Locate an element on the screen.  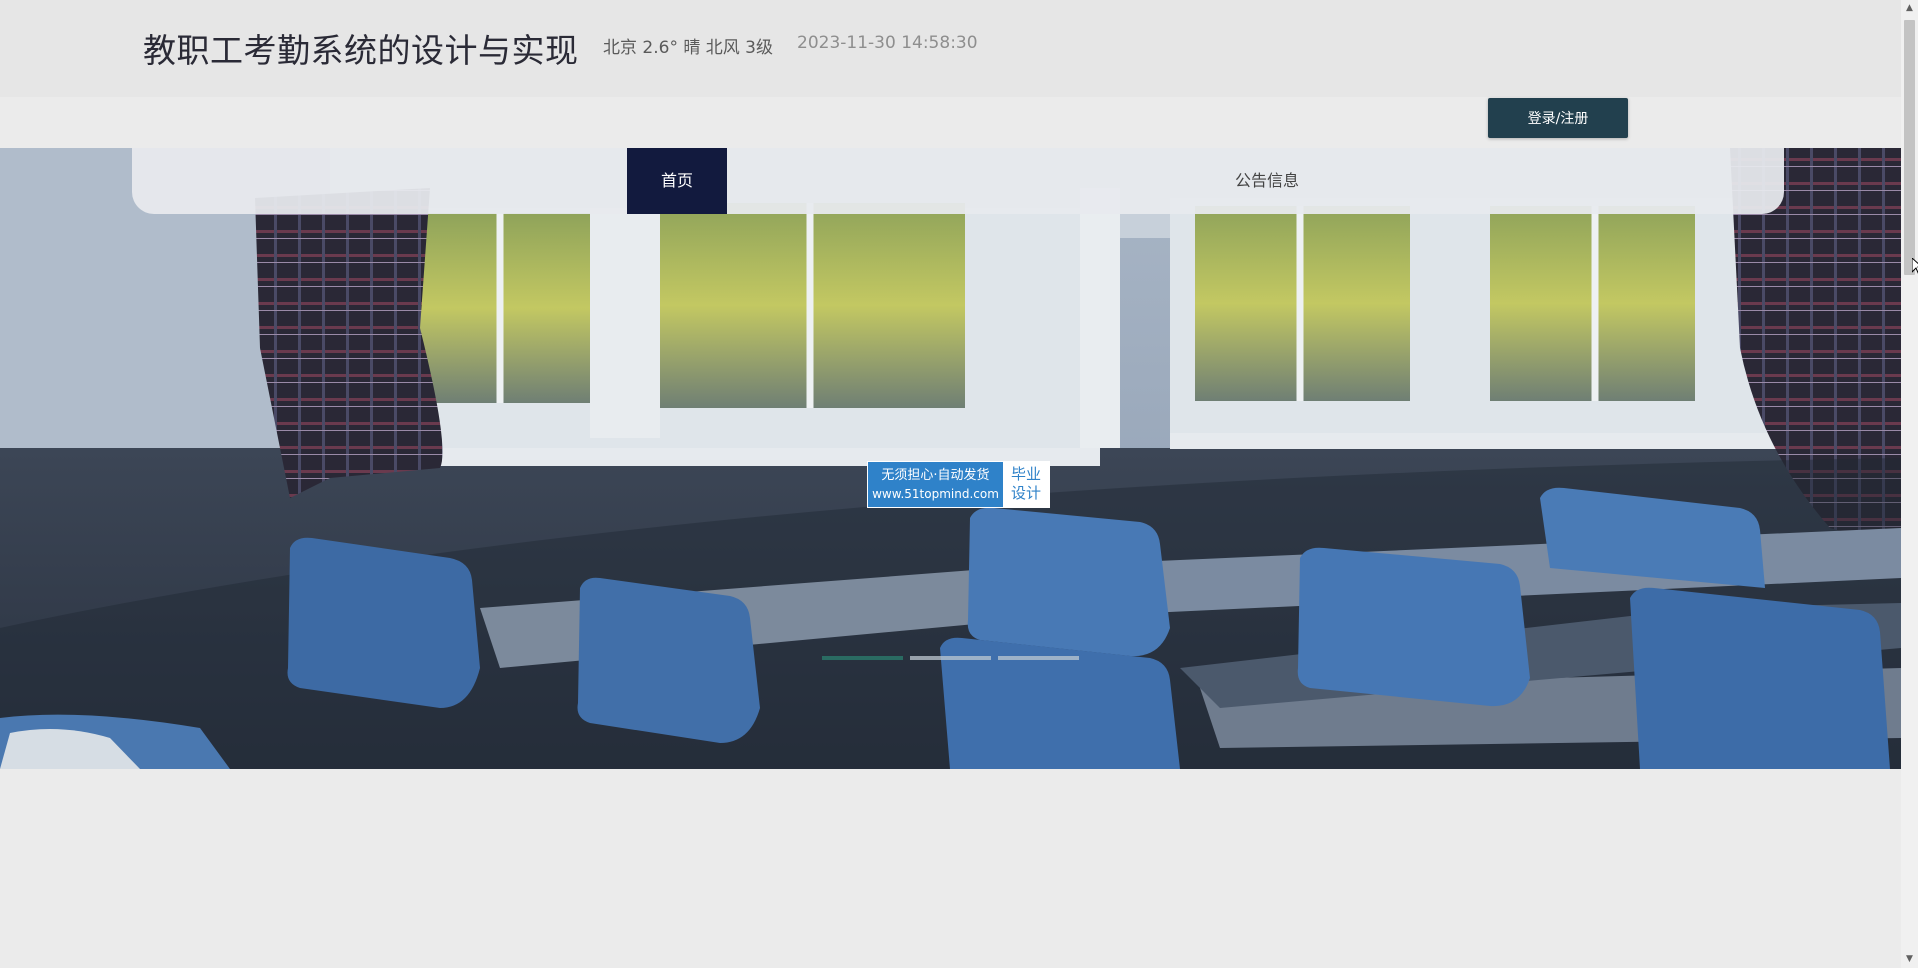
watermark-text: 无须担心·自动发货 www.51topmind.com is located at coordinates (935, 484).